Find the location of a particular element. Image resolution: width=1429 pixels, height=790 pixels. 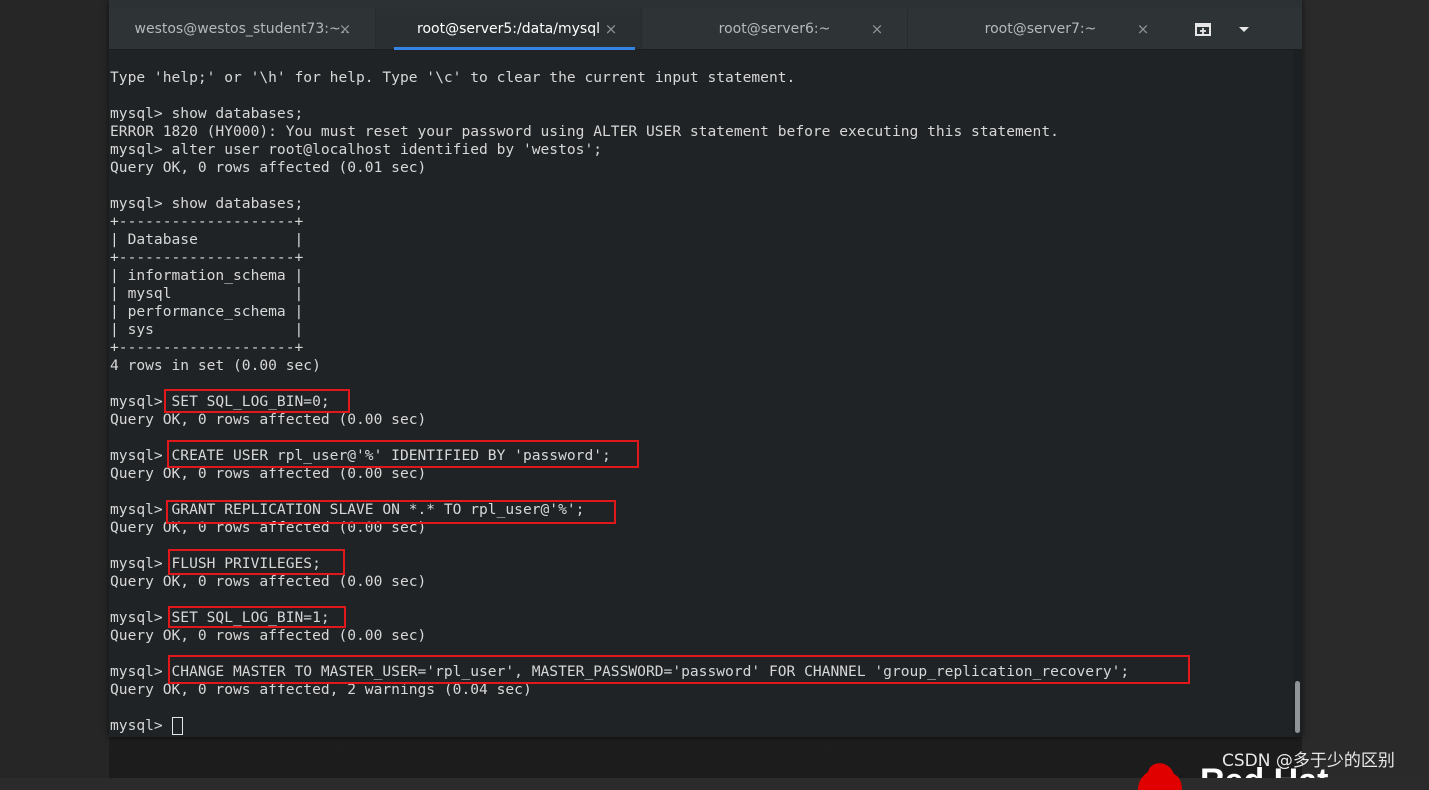

window-titlebar is located at coordinates (705, 4).